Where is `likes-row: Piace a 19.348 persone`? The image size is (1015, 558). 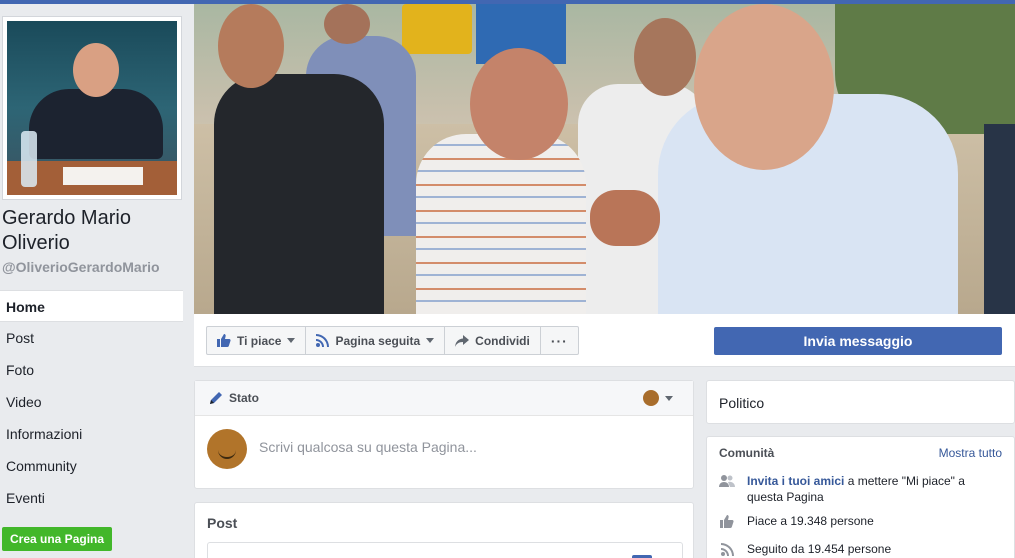 likes-row: Piace a 19.348 persone is located at coordinates (859, 521).